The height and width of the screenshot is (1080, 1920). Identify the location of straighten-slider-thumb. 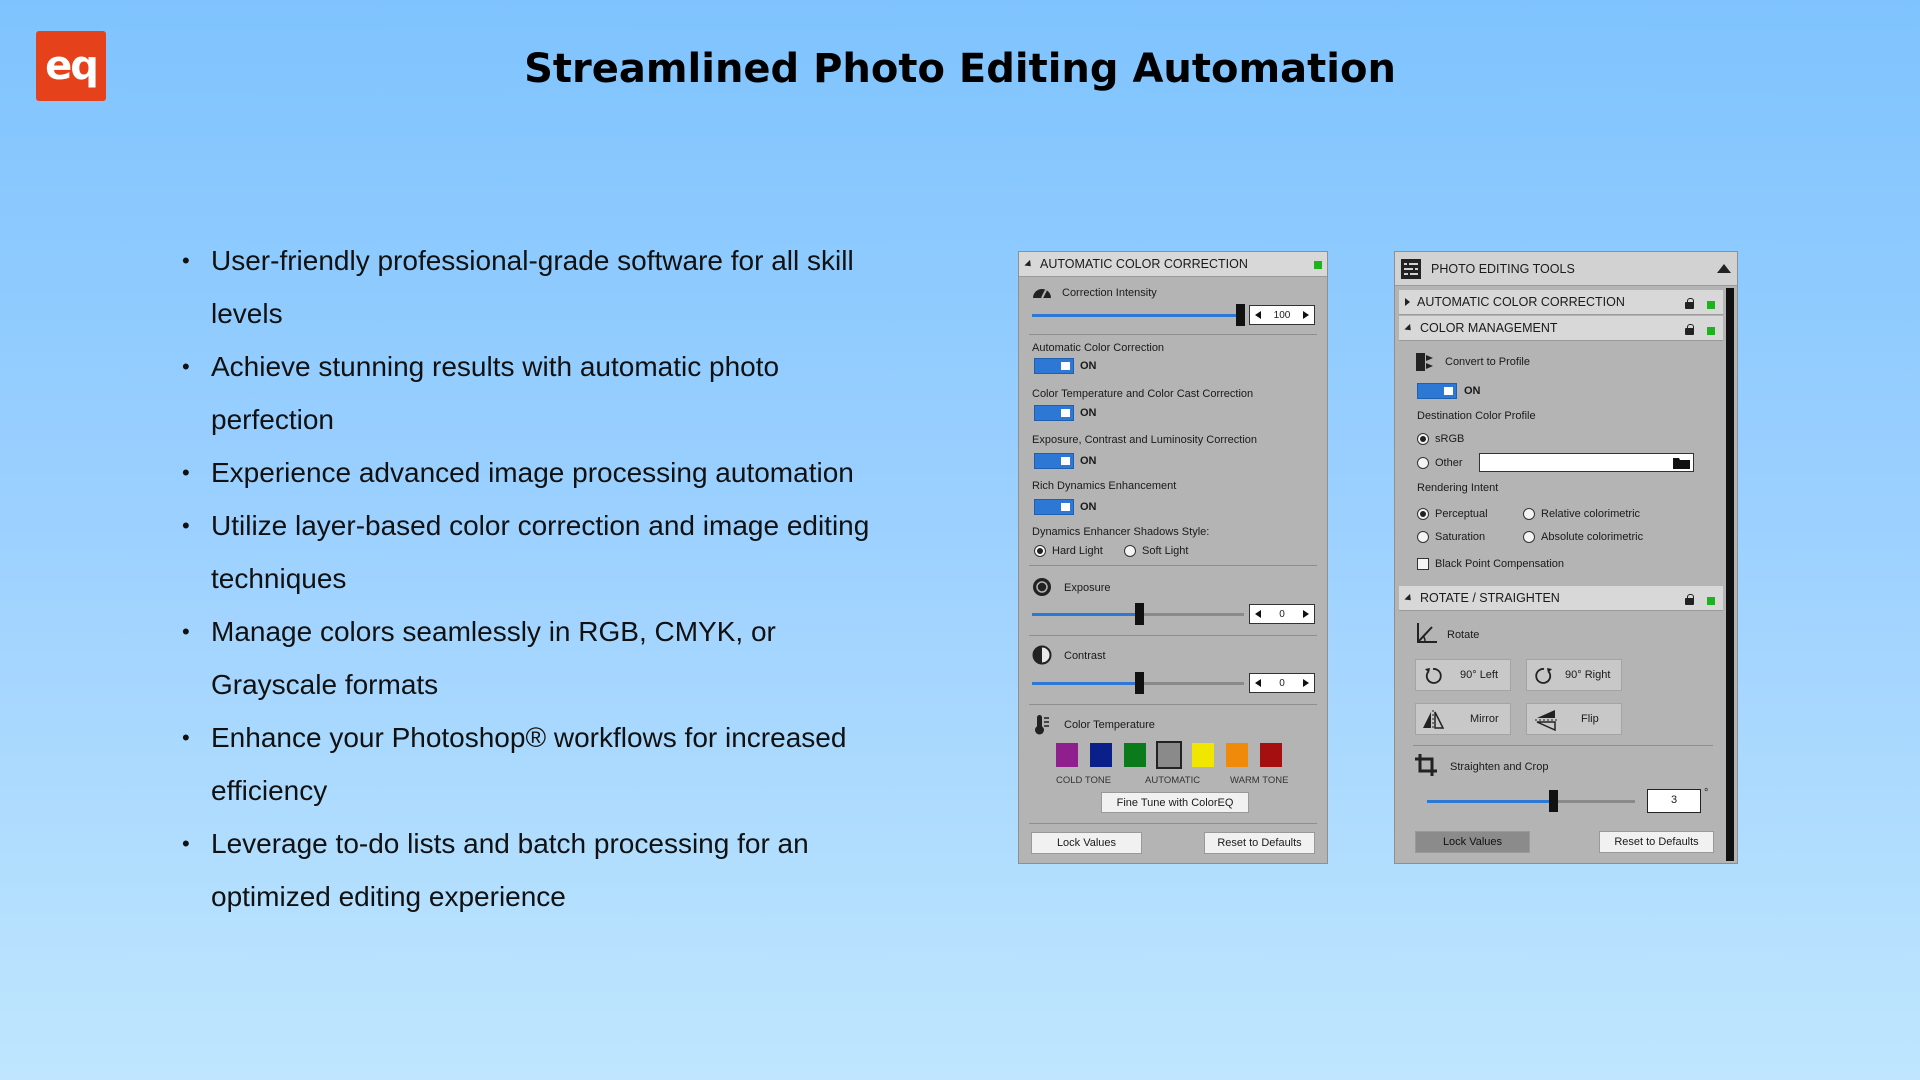
(1553, 801).